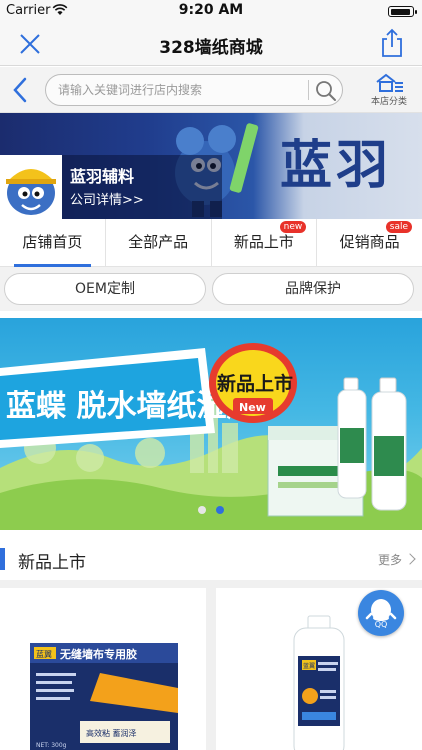 The image size is (422, 750). I want to click on chevron-right-icon, so click(410, 559).